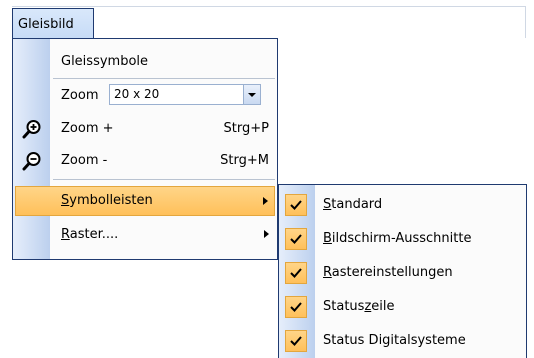  Describe the element at coordinates (145, 160) in the screenshot. I see `menu-item-zoom-out: Zoom - Strg+M` at that location.